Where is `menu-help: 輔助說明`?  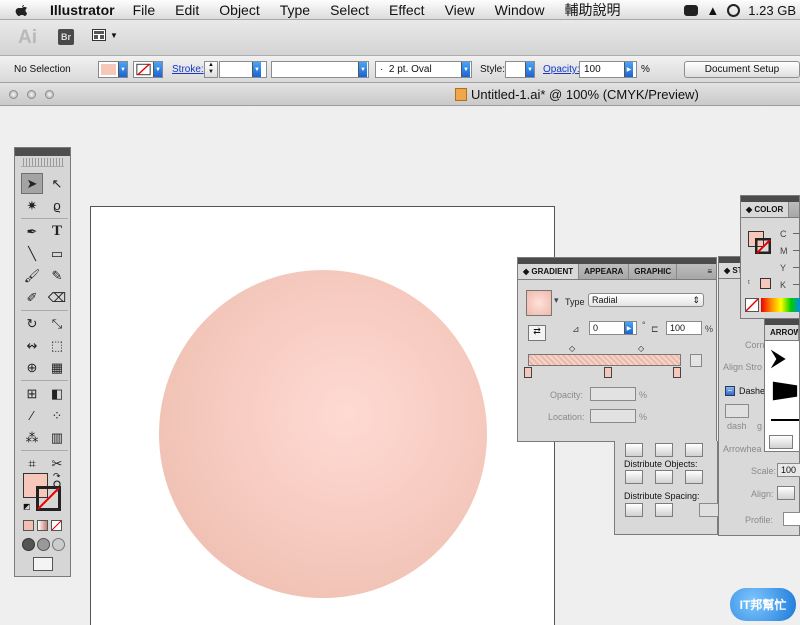
menu-help: 輔助說明 is located at coordinates (592, 10).